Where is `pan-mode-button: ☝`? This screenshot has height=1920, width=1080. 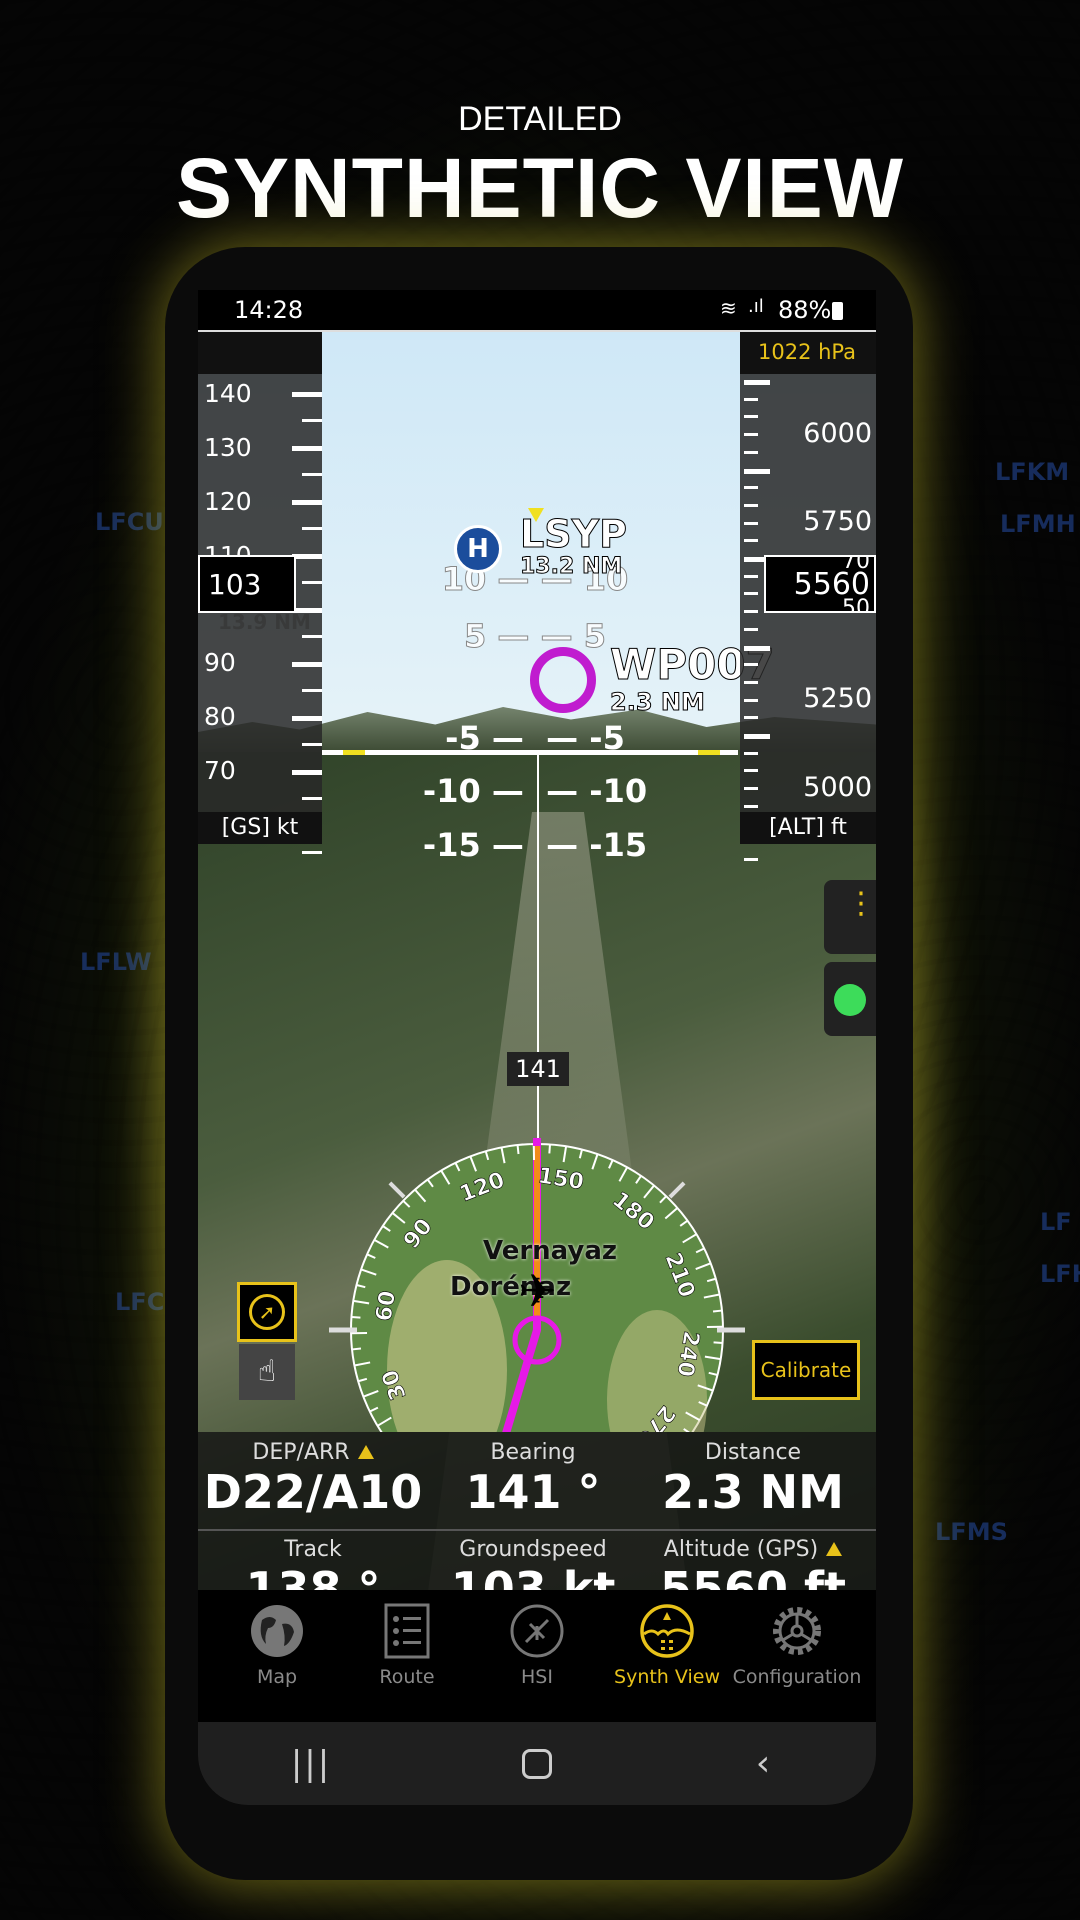 pan-mode-button: ☝ is located at coordinates (267, 1372).